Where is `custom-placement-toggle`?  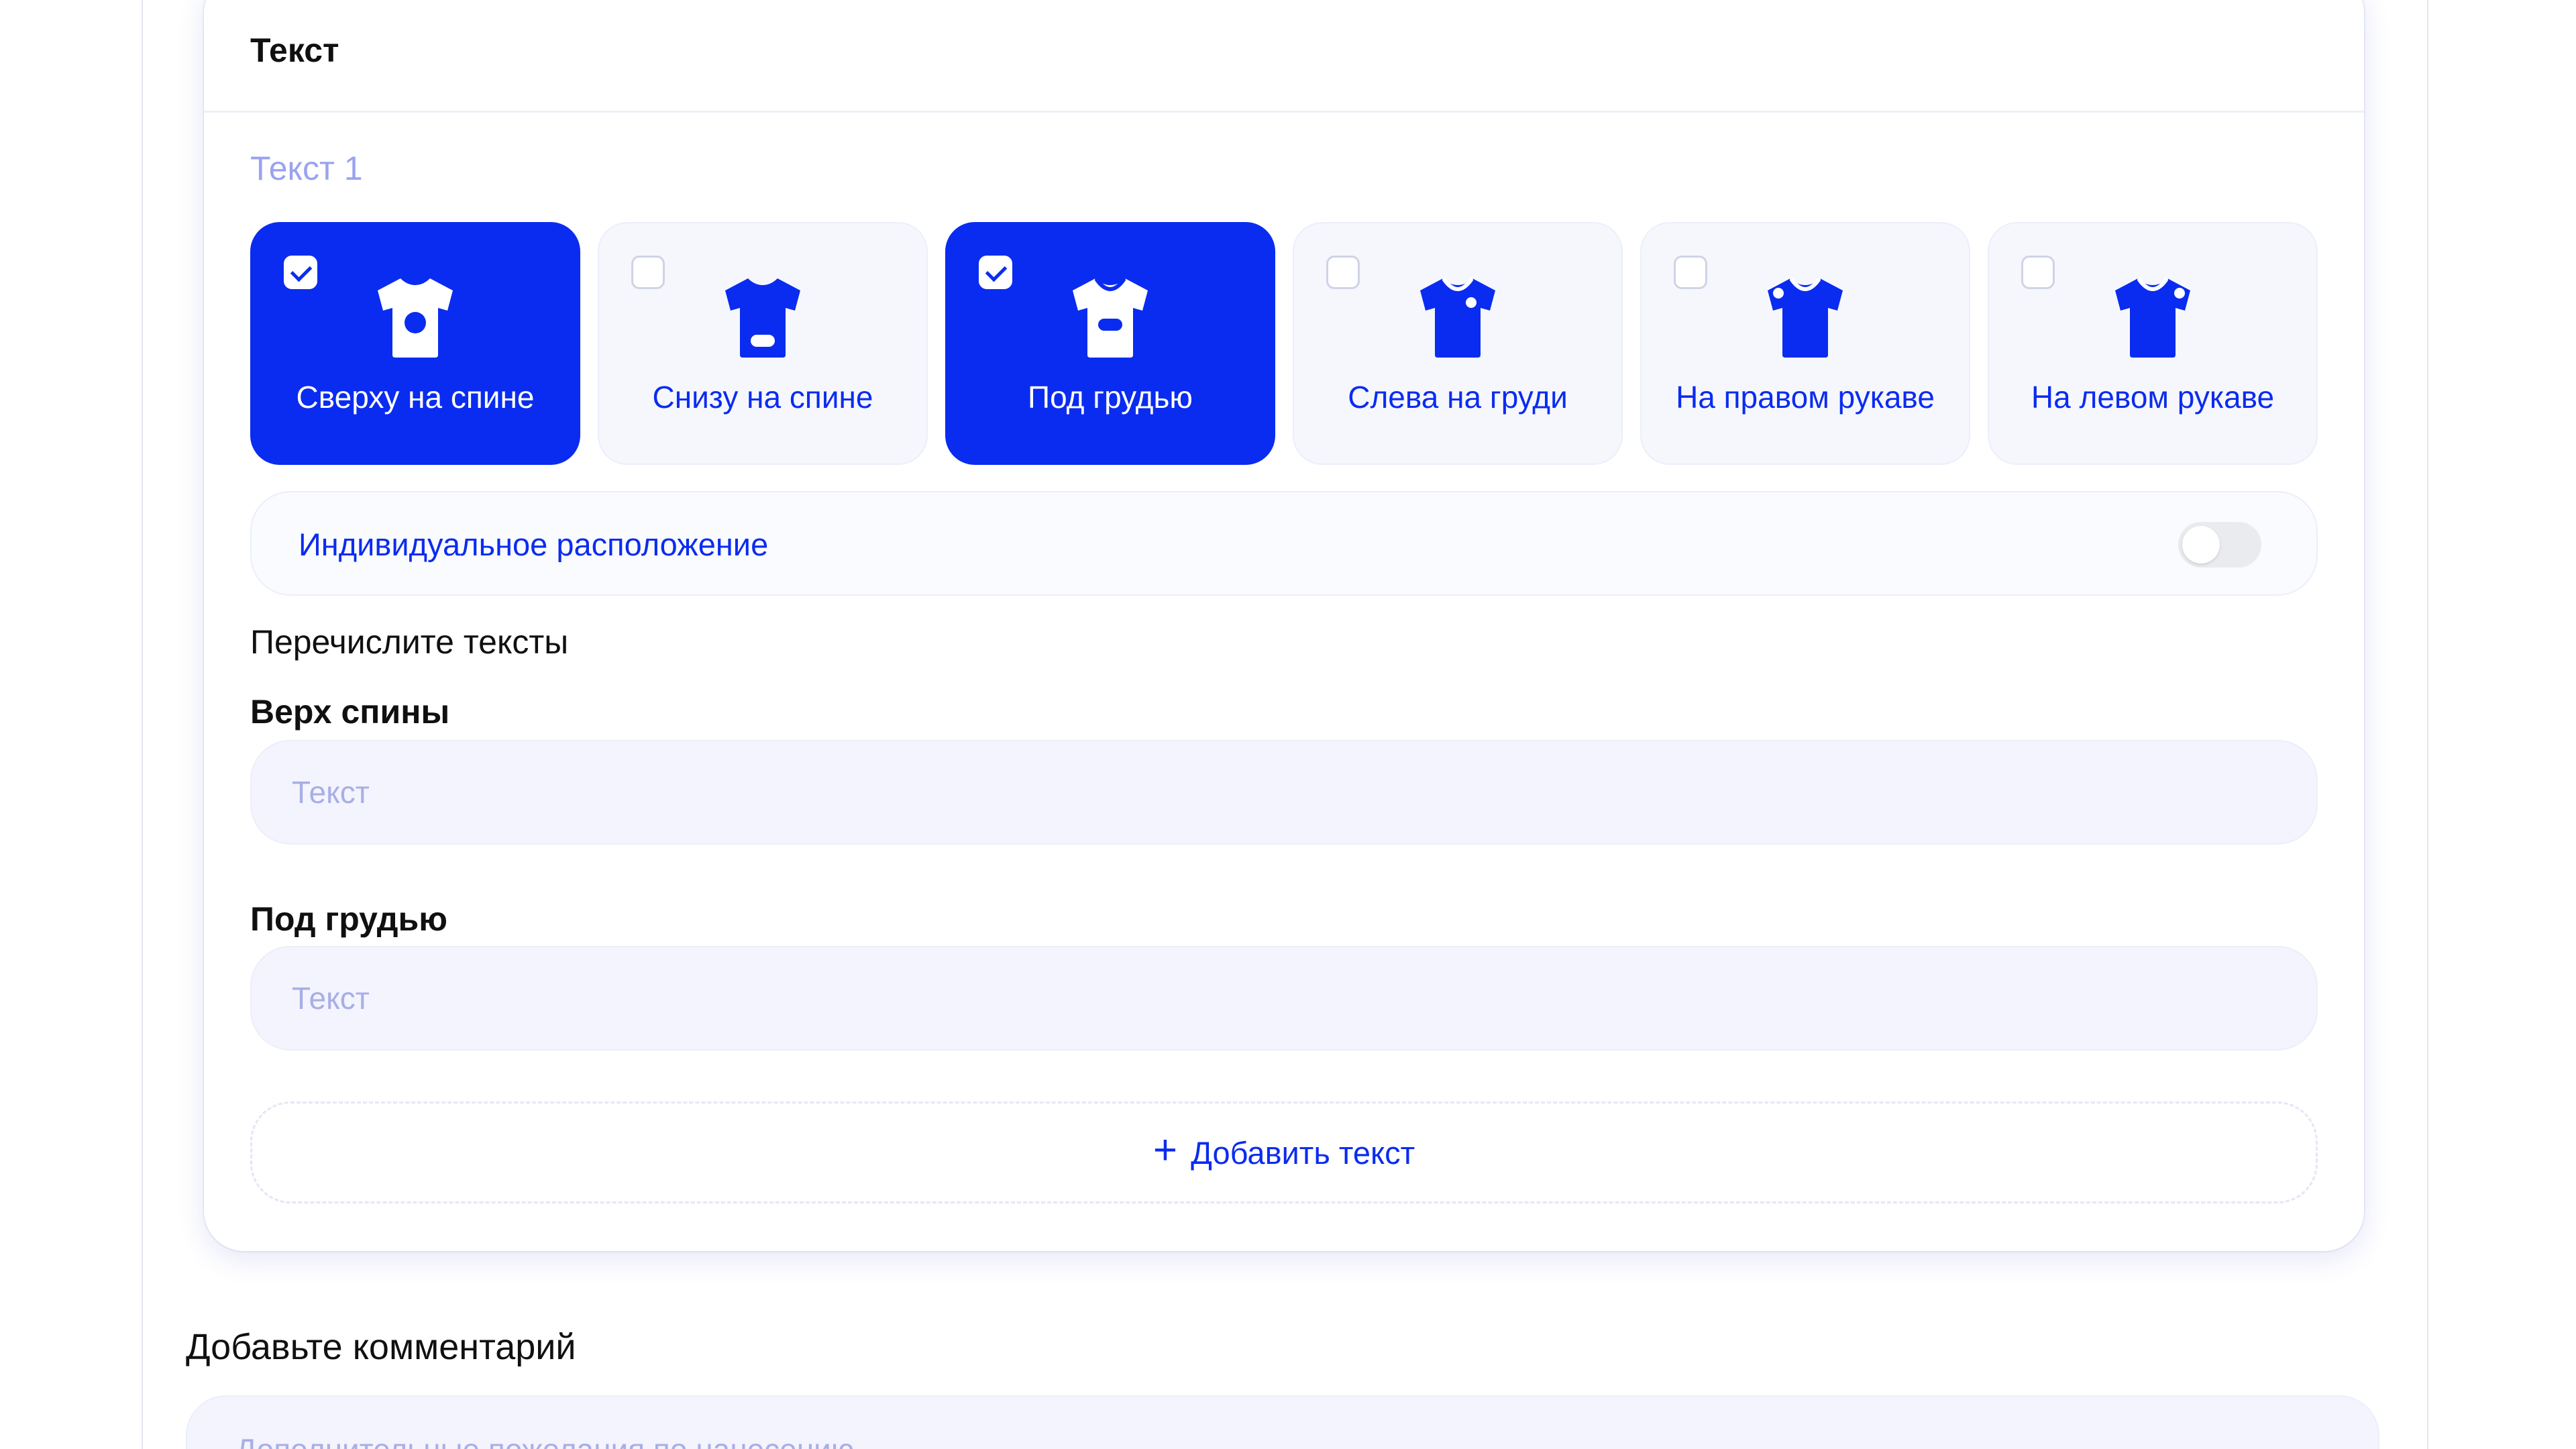
custom-placement-toggle is located at coordinates (2219, 545).